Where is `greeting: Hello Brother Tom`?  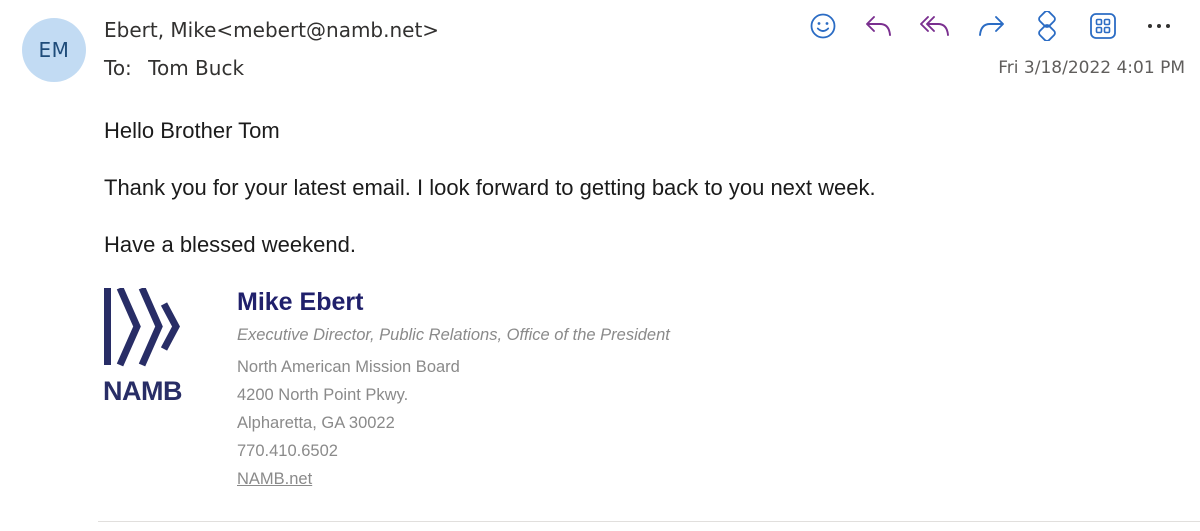
greeting: Hello Brother Tom is located at coordinates (192, 130).